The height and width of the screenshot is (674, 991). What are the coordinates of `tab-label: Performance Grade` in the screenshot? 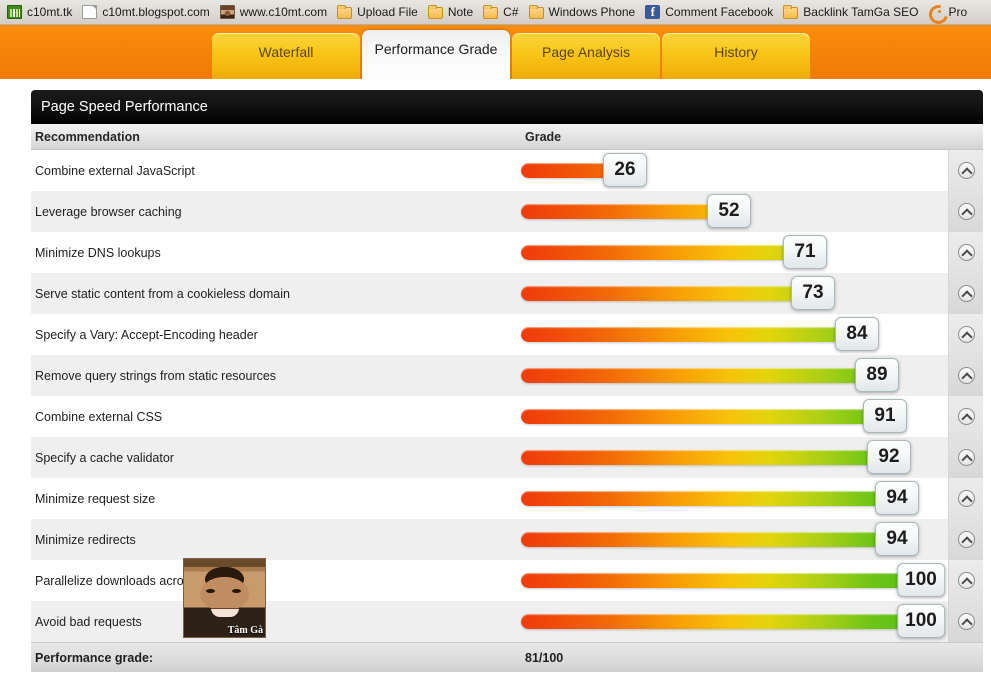 It's located at (436, 49).